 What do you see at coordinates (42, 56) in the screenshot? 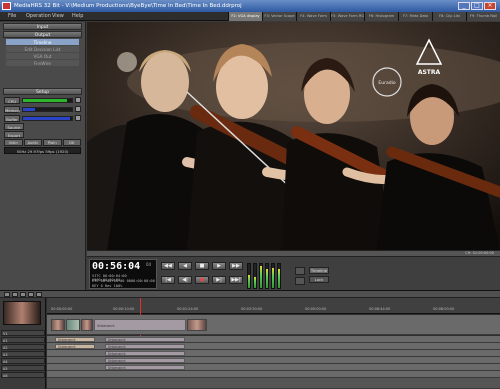
I see `output-item-vga-out: VGA Out` at bounding box center [42, 56].